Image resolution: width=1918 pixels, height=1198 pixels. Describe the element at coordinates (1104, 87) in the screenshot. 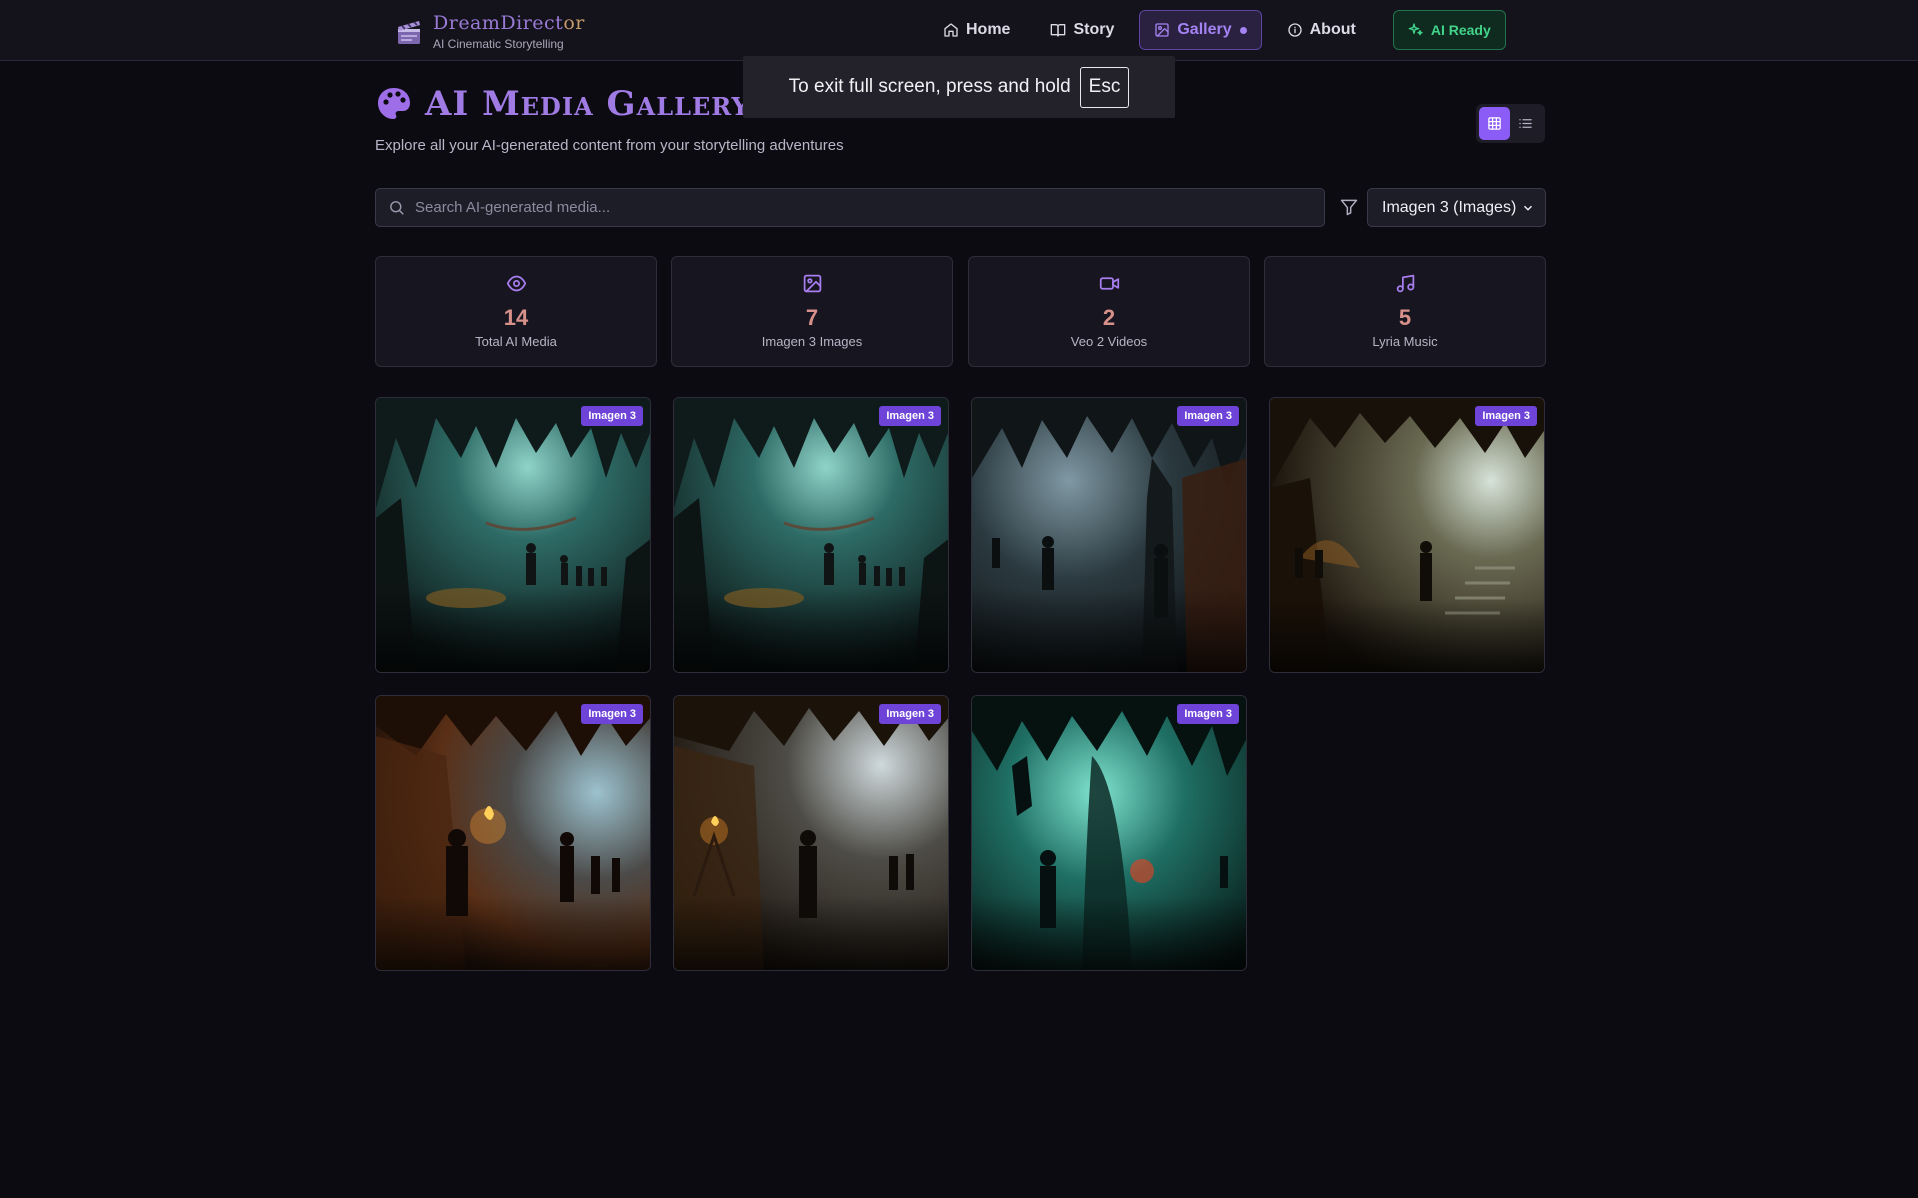

I see `esc-key-hint: Esc` at that location.